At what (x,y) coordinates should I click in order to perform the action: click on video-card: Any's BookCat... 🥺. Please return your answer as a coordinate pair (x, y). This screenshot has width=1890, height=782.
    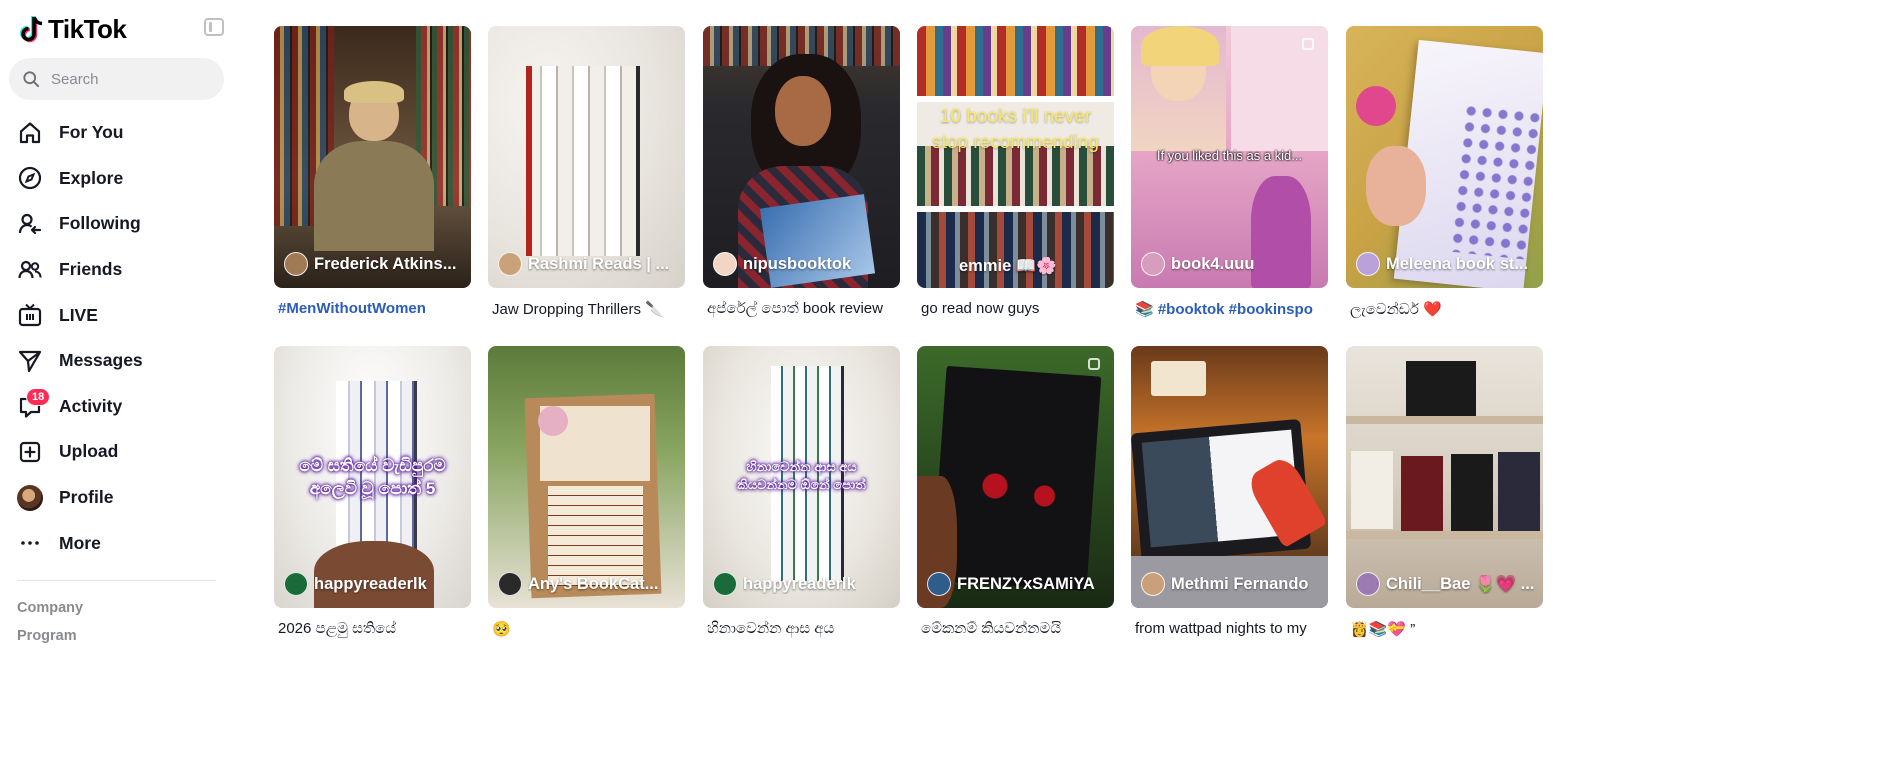
    Looking at the image, I should click on (586, 493).